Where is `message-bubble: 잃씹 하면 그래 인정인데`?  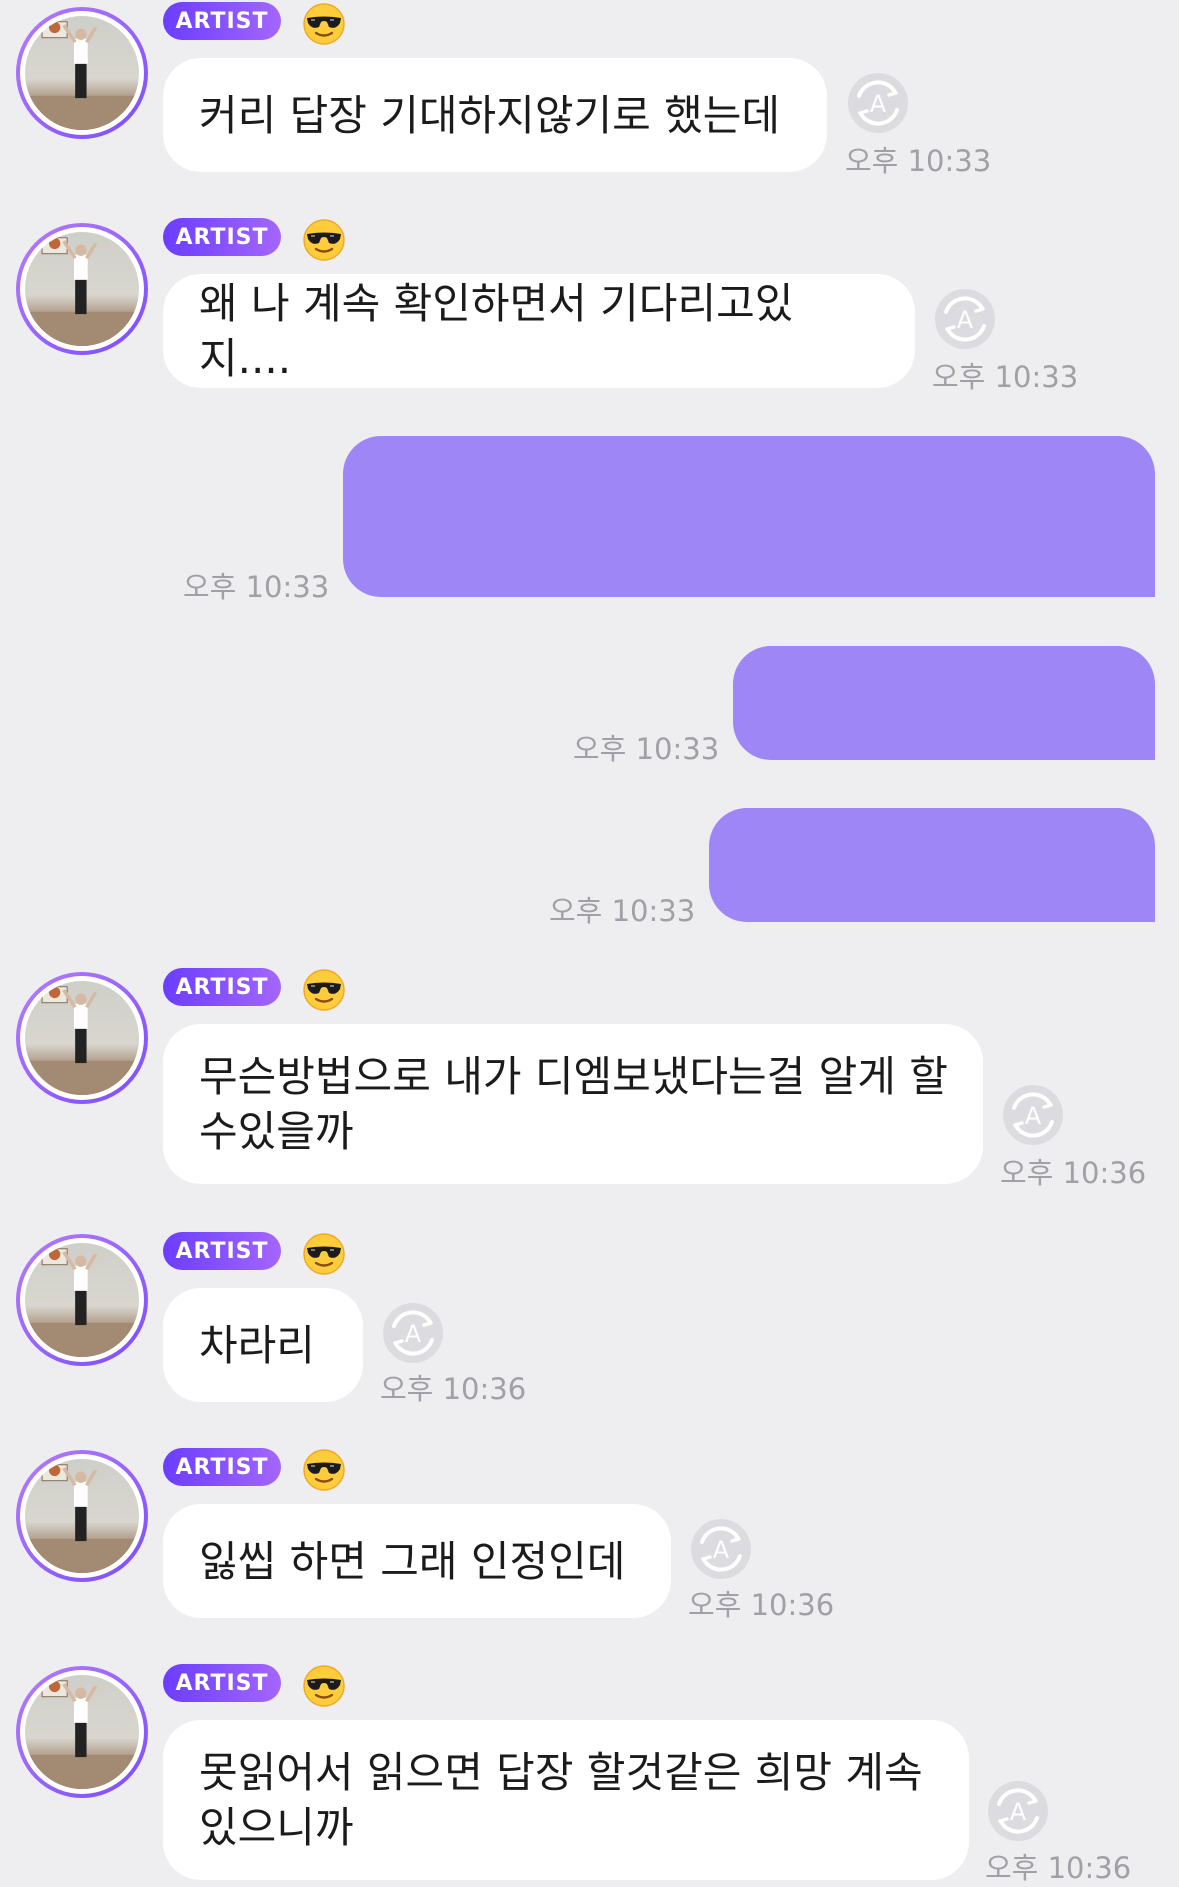
message-bubble: 잃씹 하면 그래 인정인데 is located at coordinates (417, 1561).